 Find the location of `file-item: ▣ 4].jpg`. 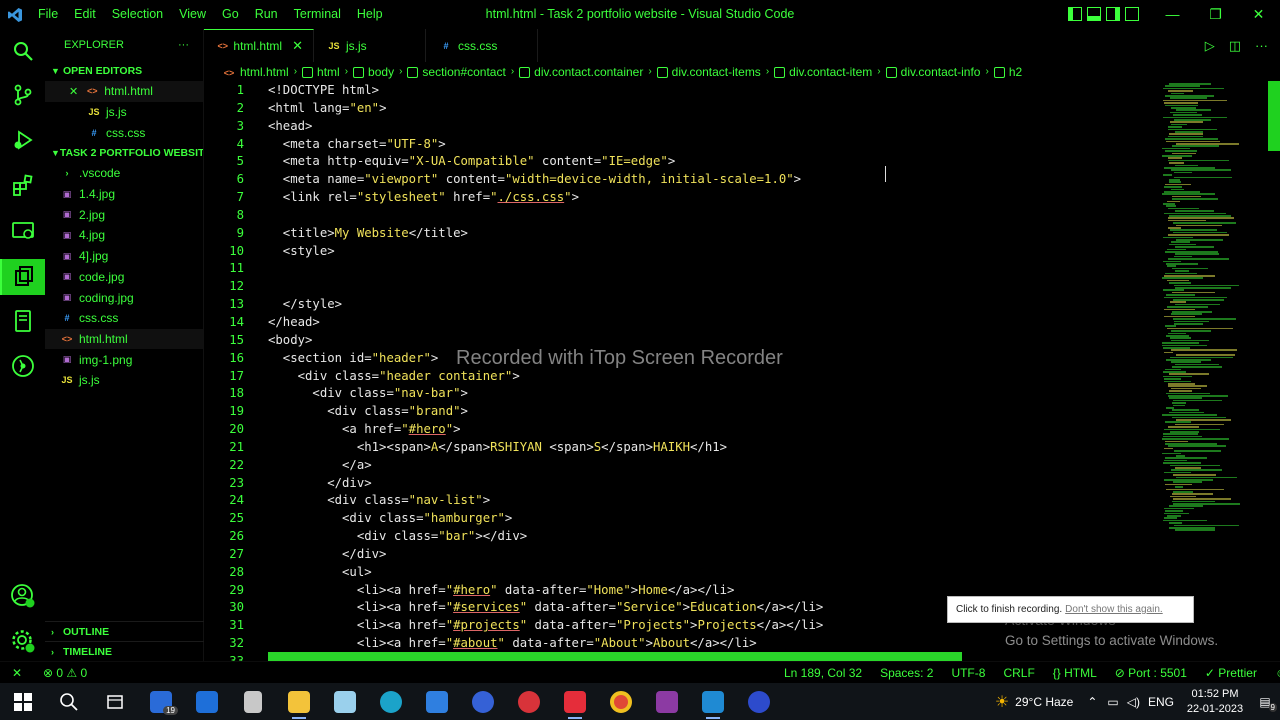

file-item: ▣ 4].jpg is located at coordinates (124, 256).